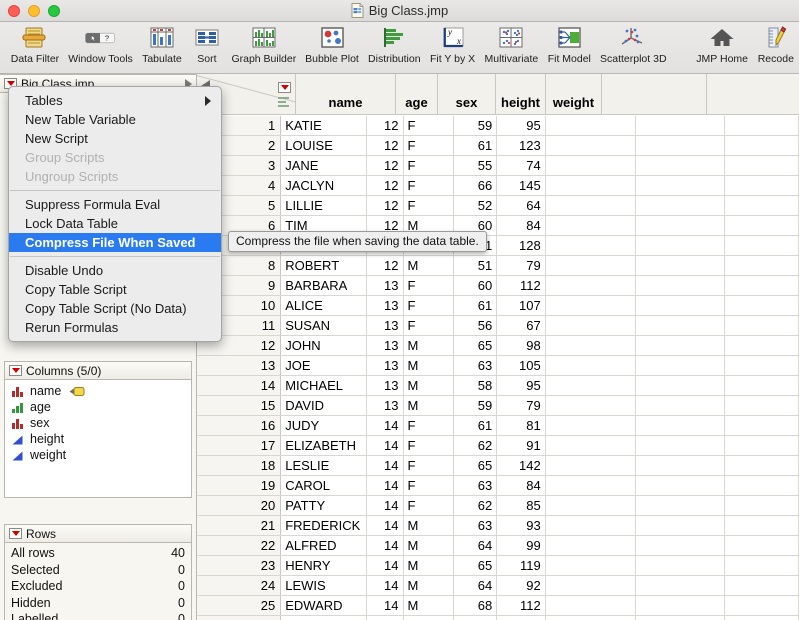 The width and height of the screenshot is (799, 620). I want to click on table-row: 1 KATIE 12 F 59 95, so click(498, 126).